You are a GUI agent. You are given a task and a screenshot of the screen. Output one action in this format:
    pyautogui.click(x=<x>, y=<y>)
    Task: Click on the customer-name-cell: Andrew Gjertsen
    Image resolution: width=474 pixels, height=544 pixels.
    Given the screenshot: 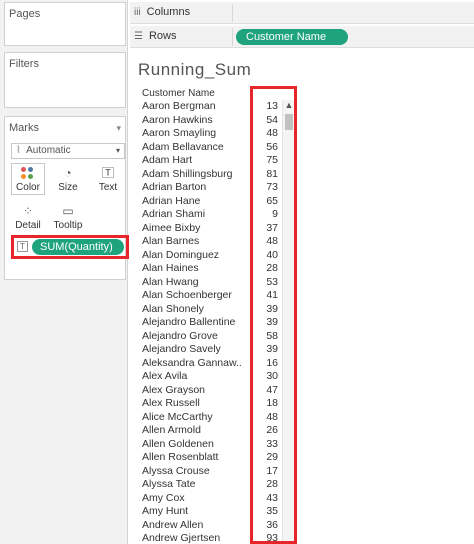 What is the action you would take?
    pyautogui.click(x=193, y=538)
    